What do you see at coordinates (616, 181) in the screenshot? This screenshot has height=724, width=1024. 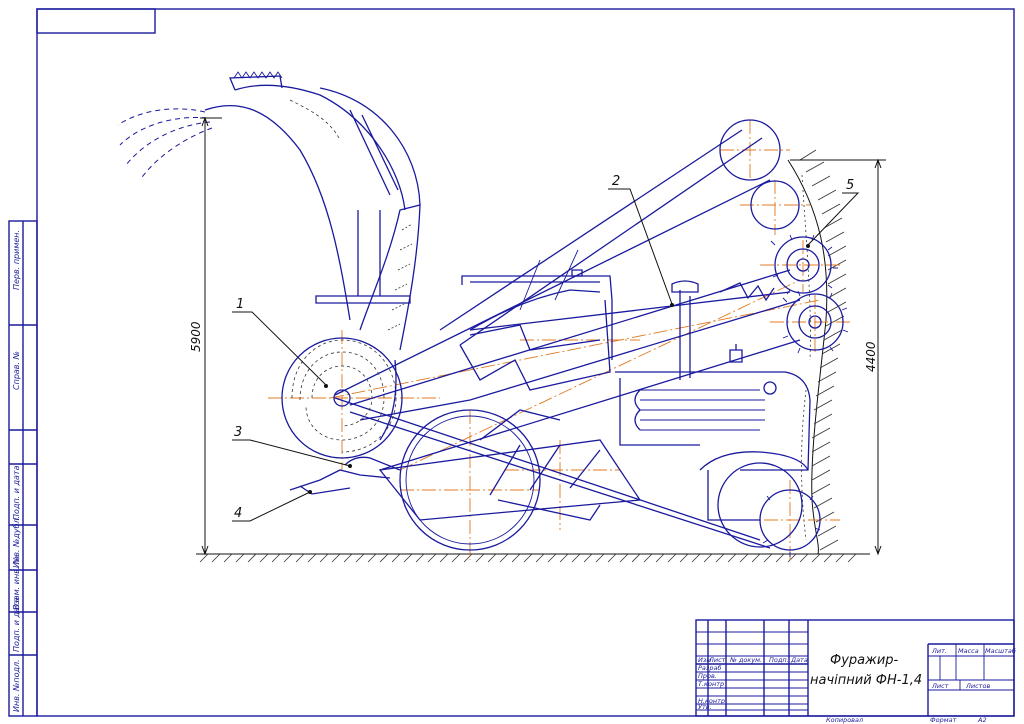 I see `callout-2: 2` at bounding box center [616, 181].